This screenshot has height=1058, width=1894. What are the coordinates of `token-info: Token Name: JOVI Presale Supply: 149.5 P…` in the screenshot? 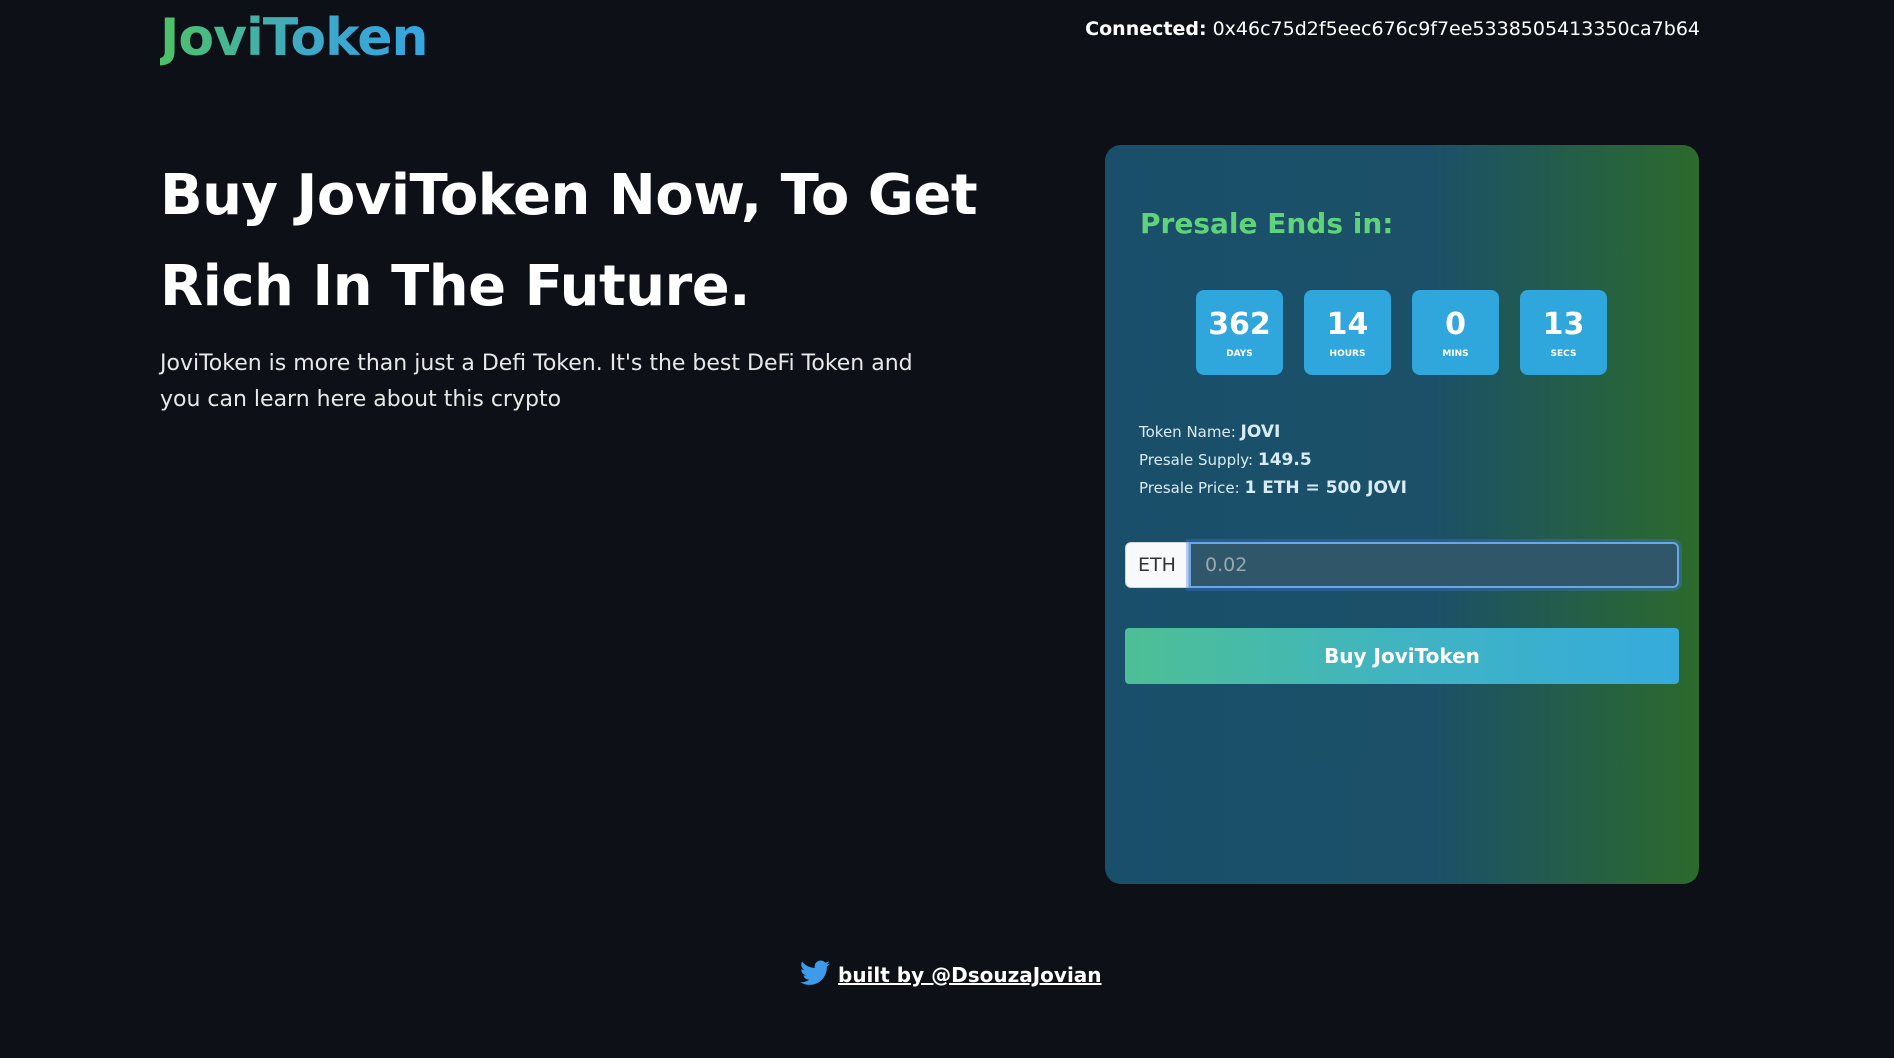 It's located at (1273, 460).